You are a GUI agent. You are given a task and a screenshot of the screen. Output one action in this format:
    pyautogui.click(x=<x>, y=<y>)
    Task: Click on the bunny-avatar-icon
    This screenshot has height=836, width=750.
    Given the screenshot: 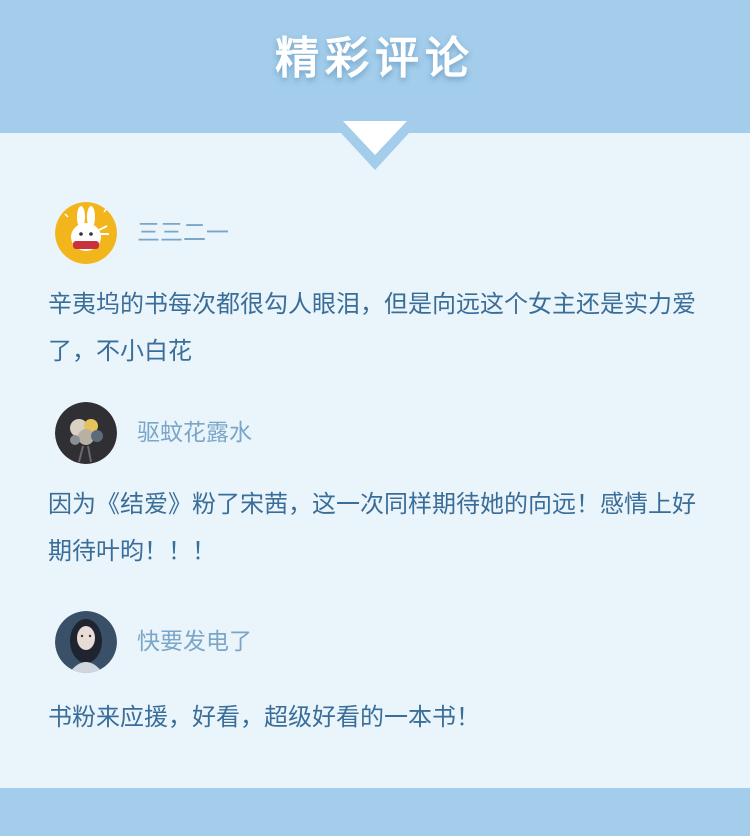 What is the action you would take?
    pyautogui.click(x=86, y=233)
    